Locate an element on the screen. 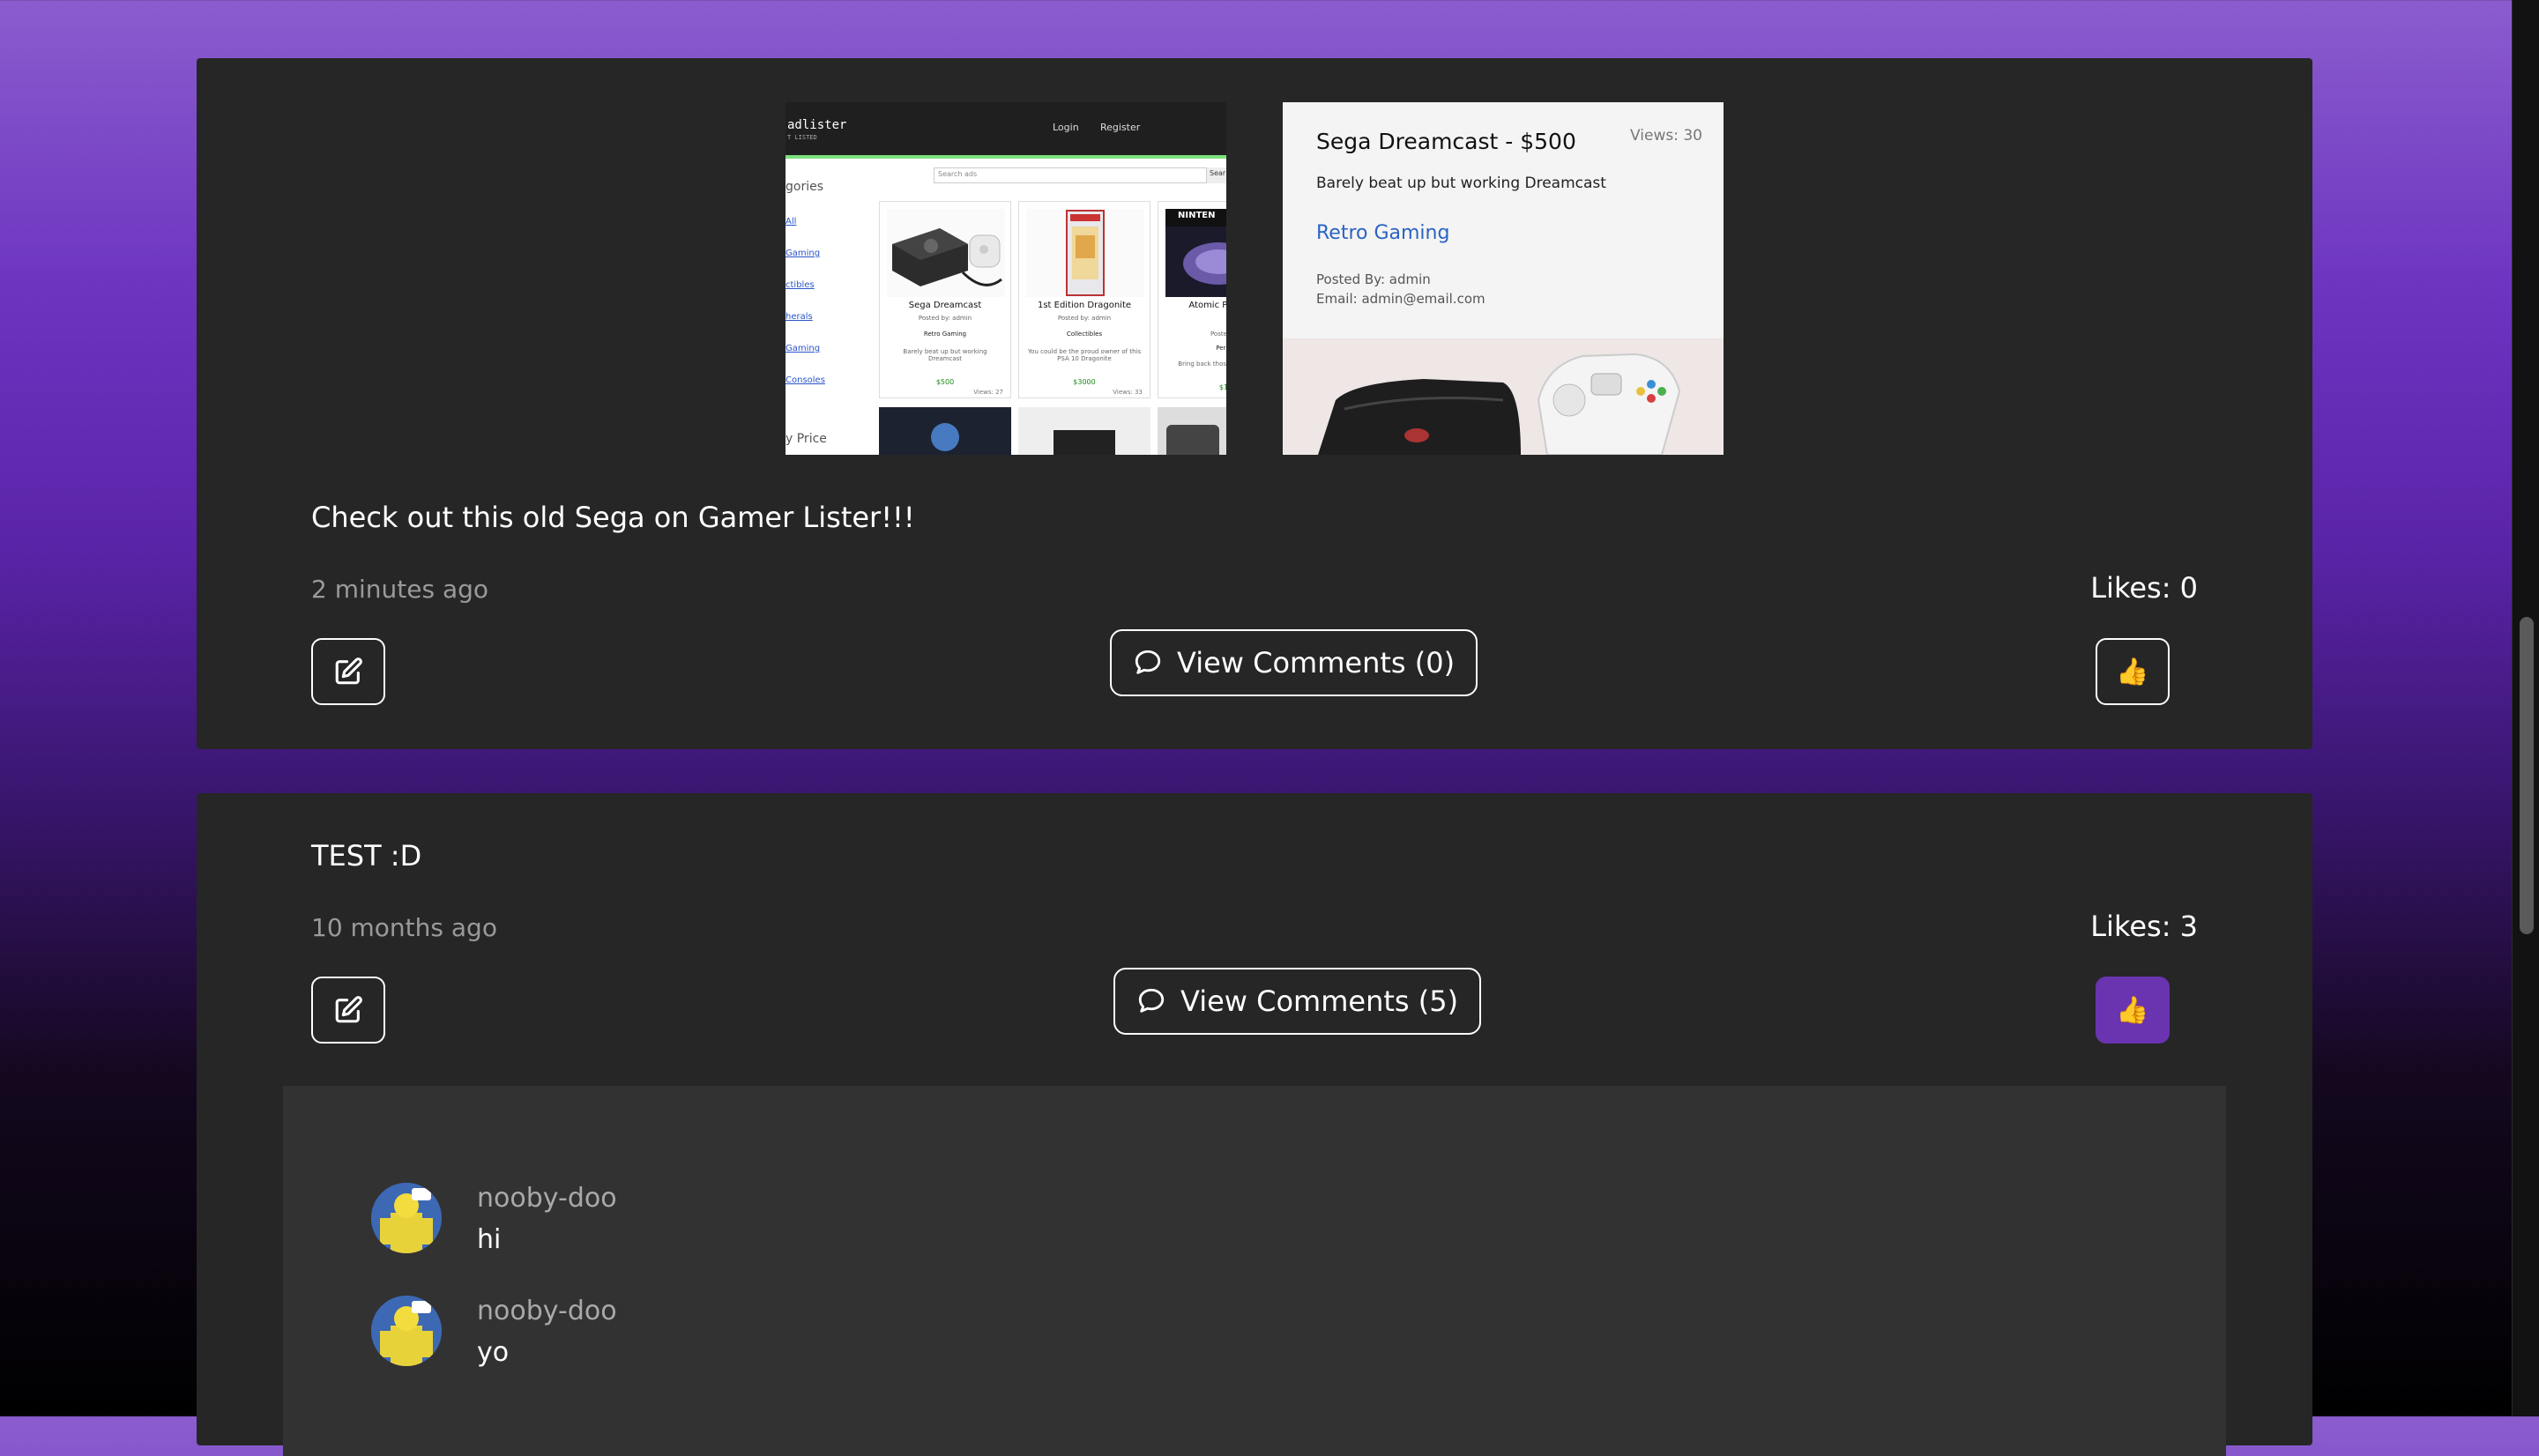 This screenshot has width=2539, height=1456. preview-ad-category: Retro Gaming is located at coordinates (1383, 233).